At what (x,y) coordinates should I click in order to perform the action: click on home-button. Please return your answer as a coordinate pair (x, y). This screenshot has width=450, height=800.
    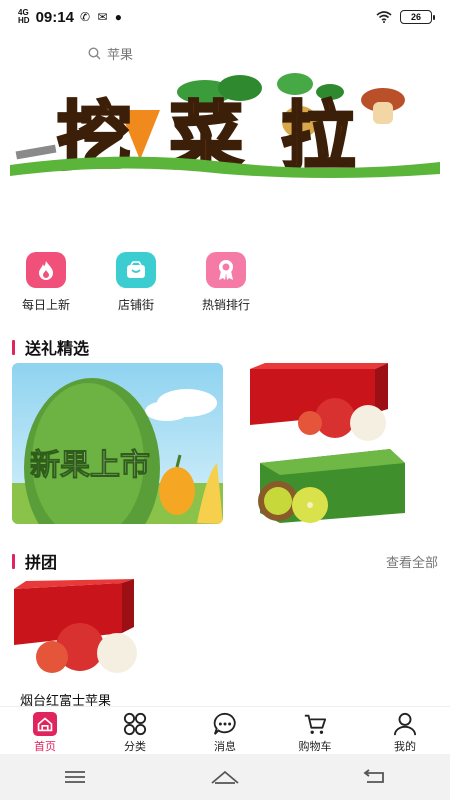
    Looking at the image, I should click on (225, 777).